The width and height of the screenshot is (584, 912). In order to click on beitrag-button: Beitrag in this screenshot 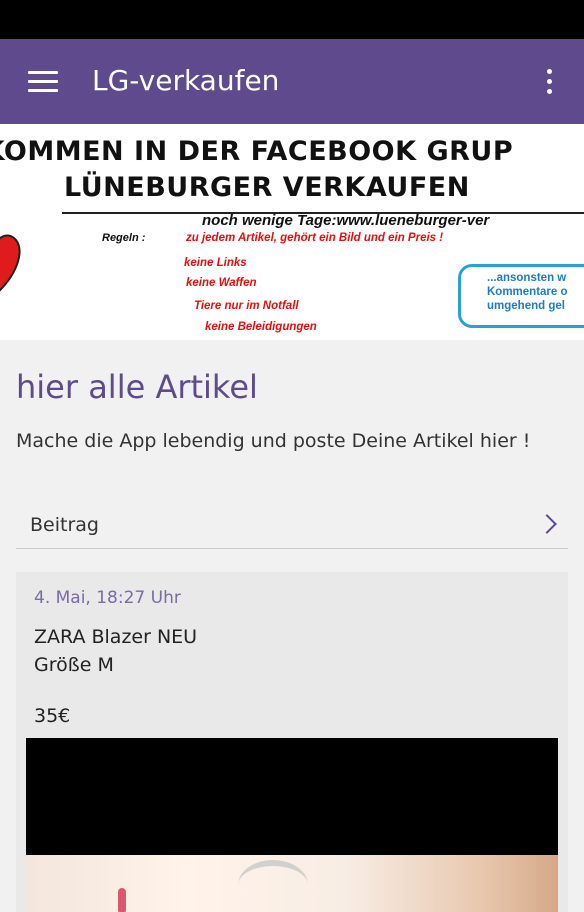, I will do `click(292, 525)`.